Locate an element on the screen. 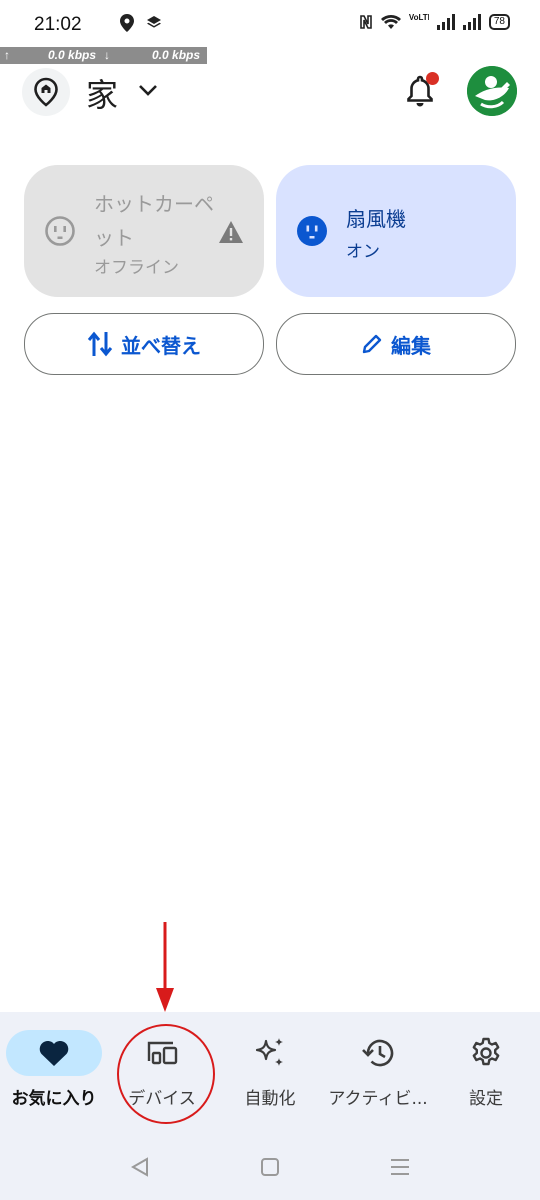 This screenshot has height=1200, width=540. edit-label: 編集 is located at coordinates (411, 345).